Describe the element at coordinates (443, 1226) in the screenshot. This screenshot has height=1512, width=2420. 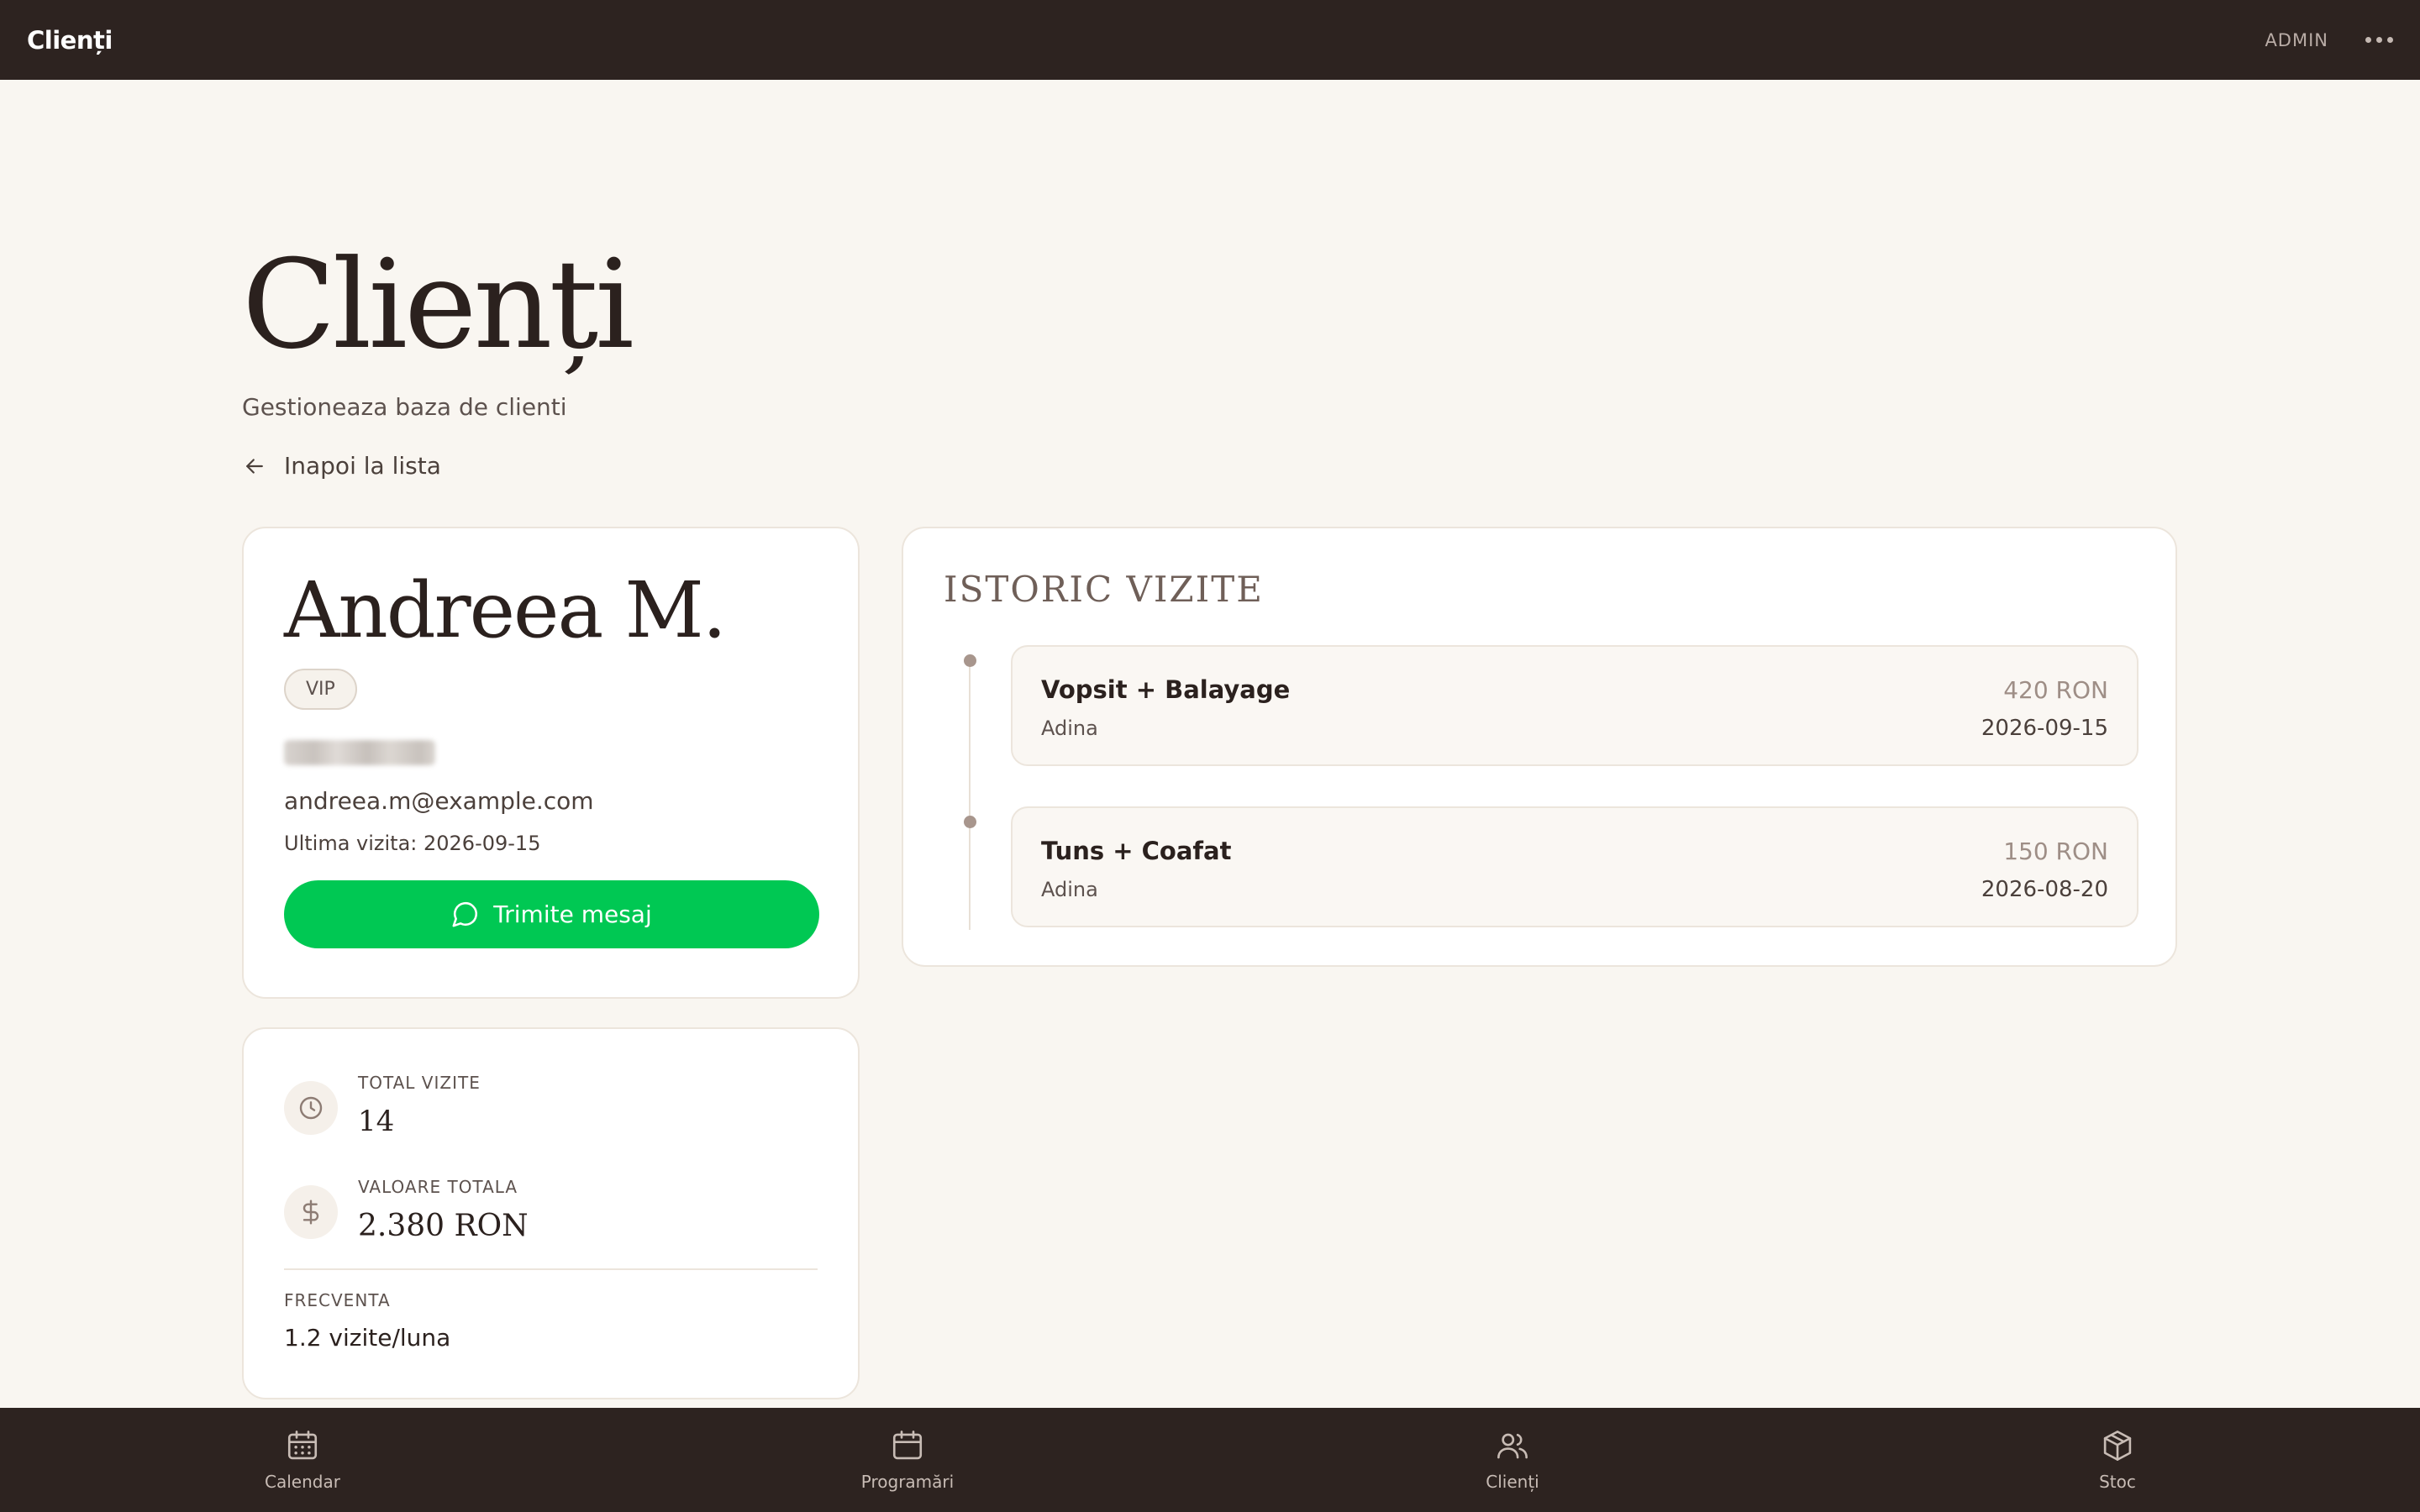
I see `total-value-value: 2.380 RON` at that location.